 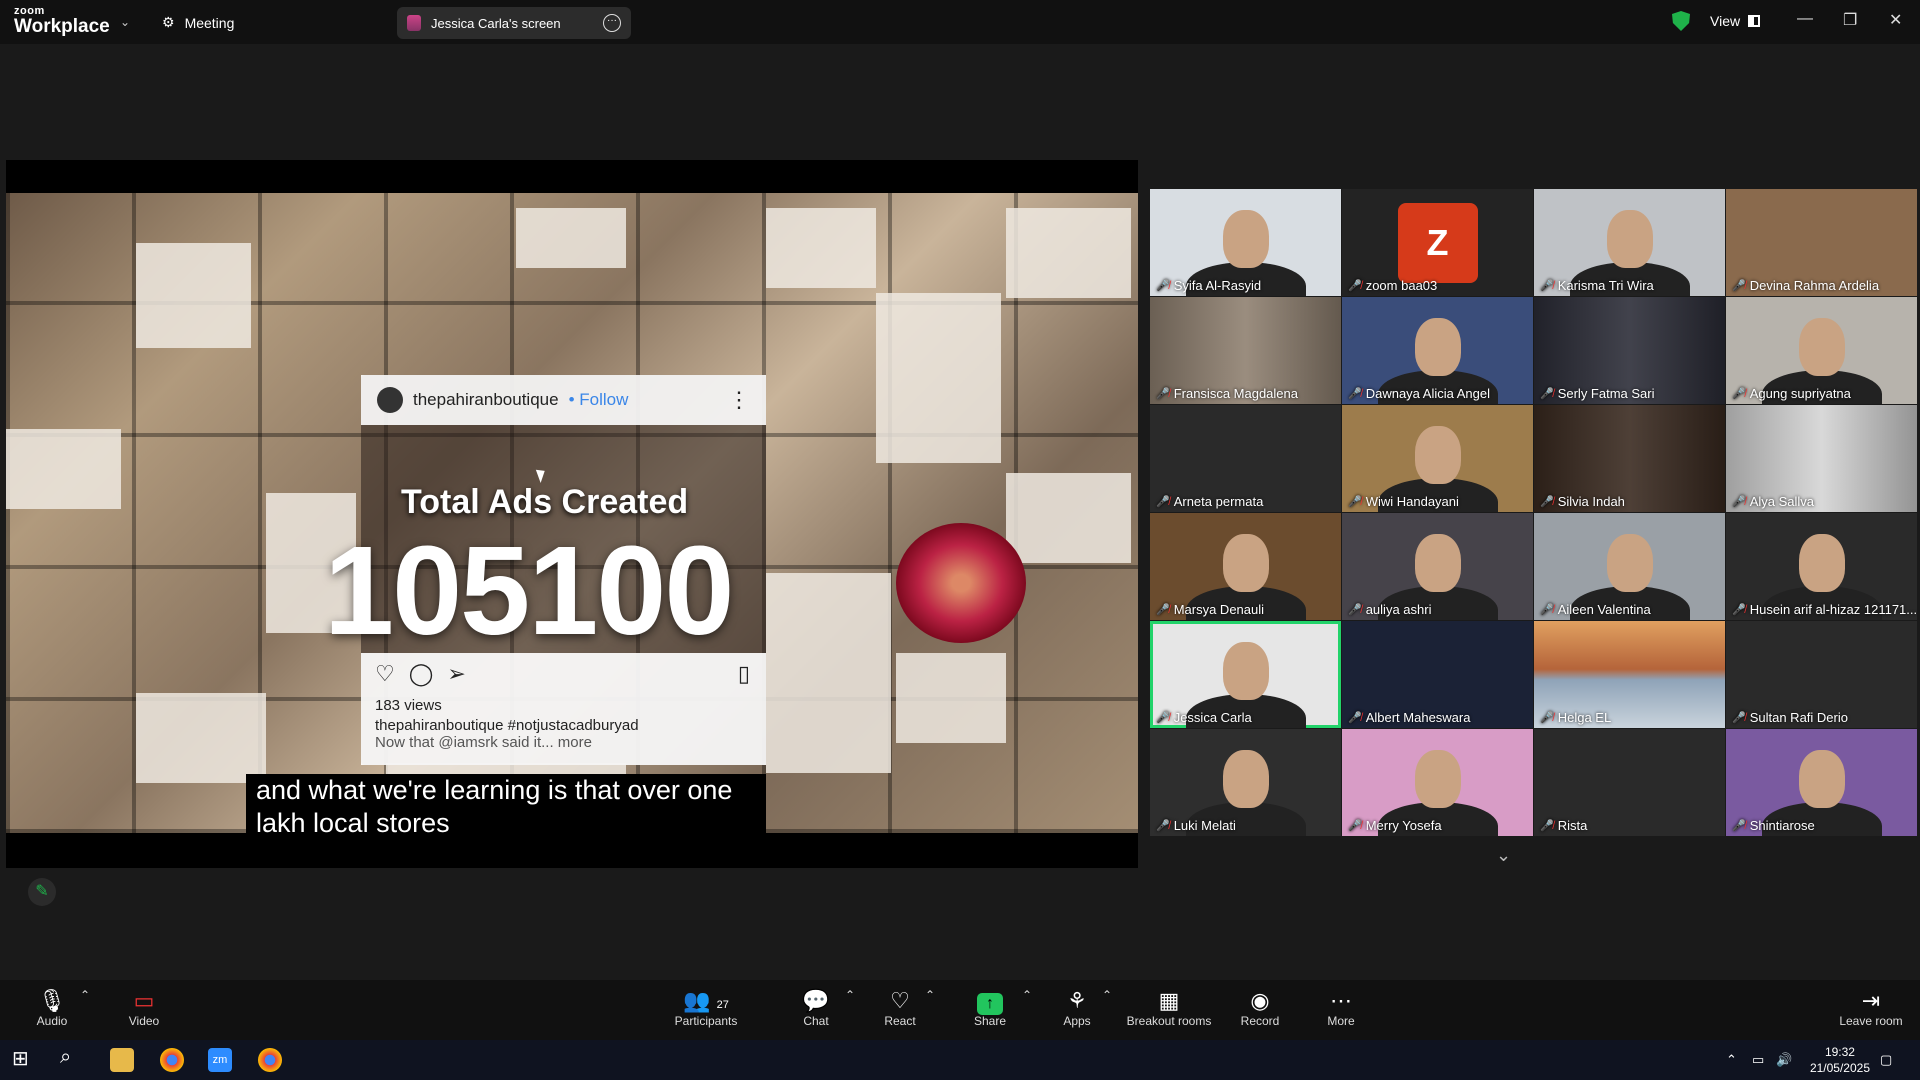 What do you see at coordinates (1805, 19) in the screenshot?
I see `minimize-icon: —` at bounding box center [1805, 19].